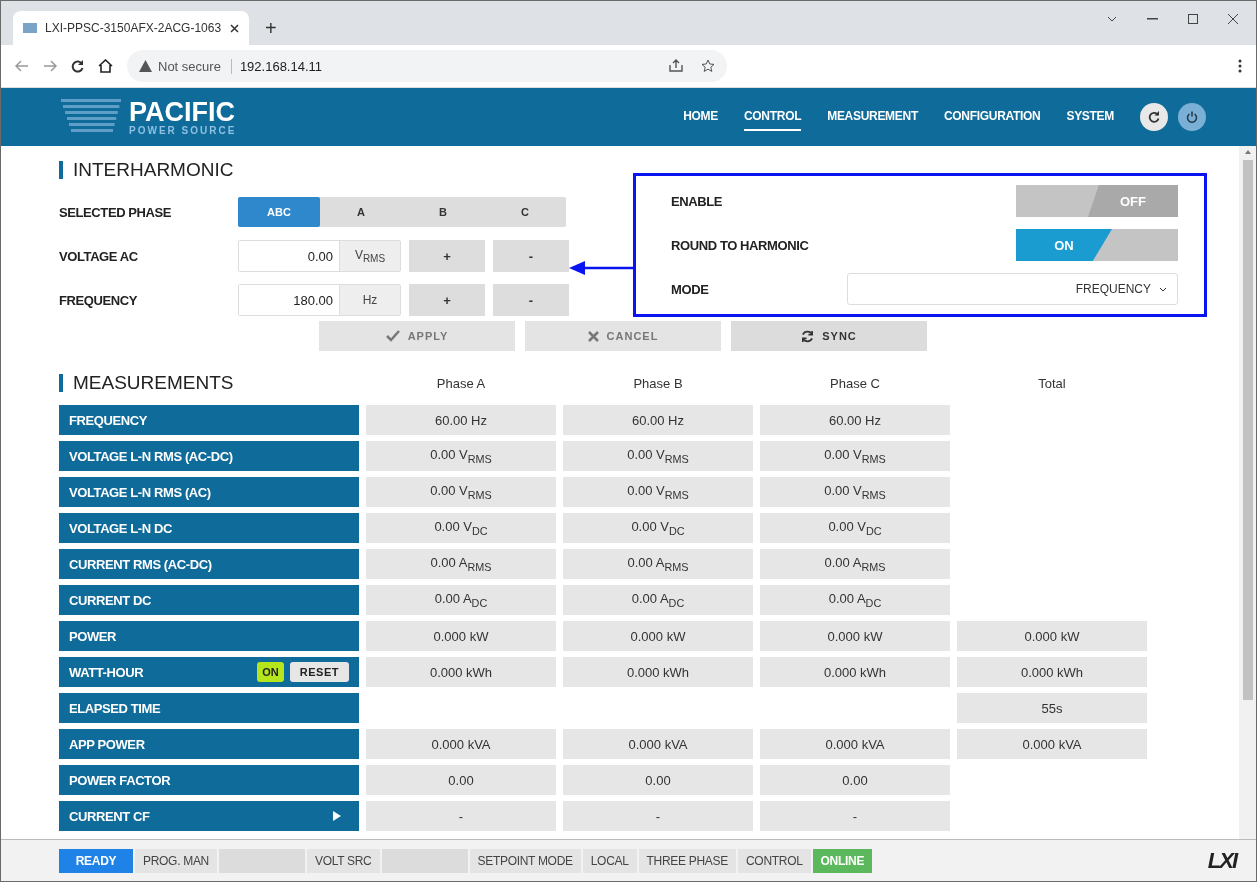  What do you see at coordinates (658, 600) in the screenshot?
I see `table-cell: 0.00 A$_{DC}$` at bounding box center [658, 600].